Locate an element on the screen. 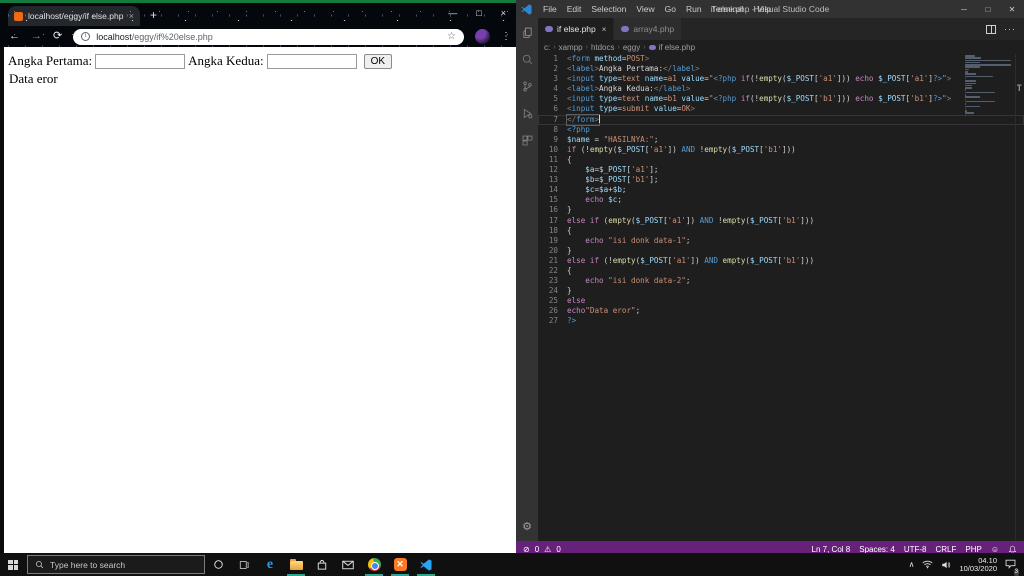 This screenshot has width=1024, height=576. browser-tab: localhost/eggy/if else.php × is located at coordinates (74, 16).